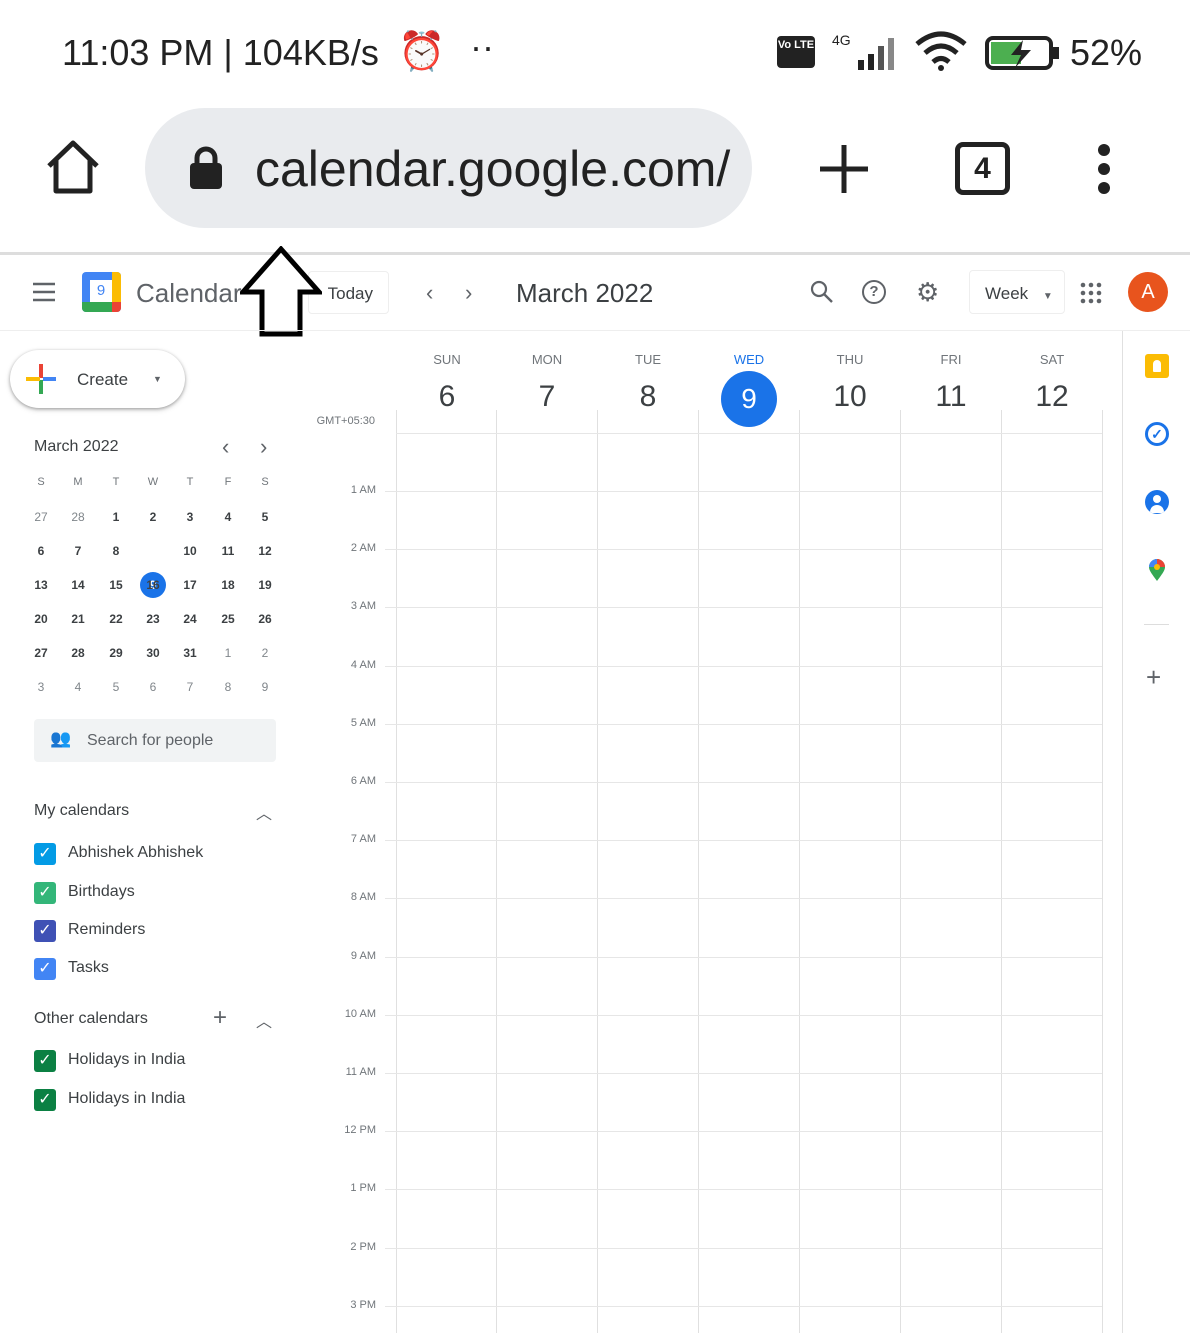 This screenshot has height=1333, width=1200. What do you see at coordinates (106, 930) in the screenshot?
I see `calendar-name: Reminders` at bounding box center [106, 930].